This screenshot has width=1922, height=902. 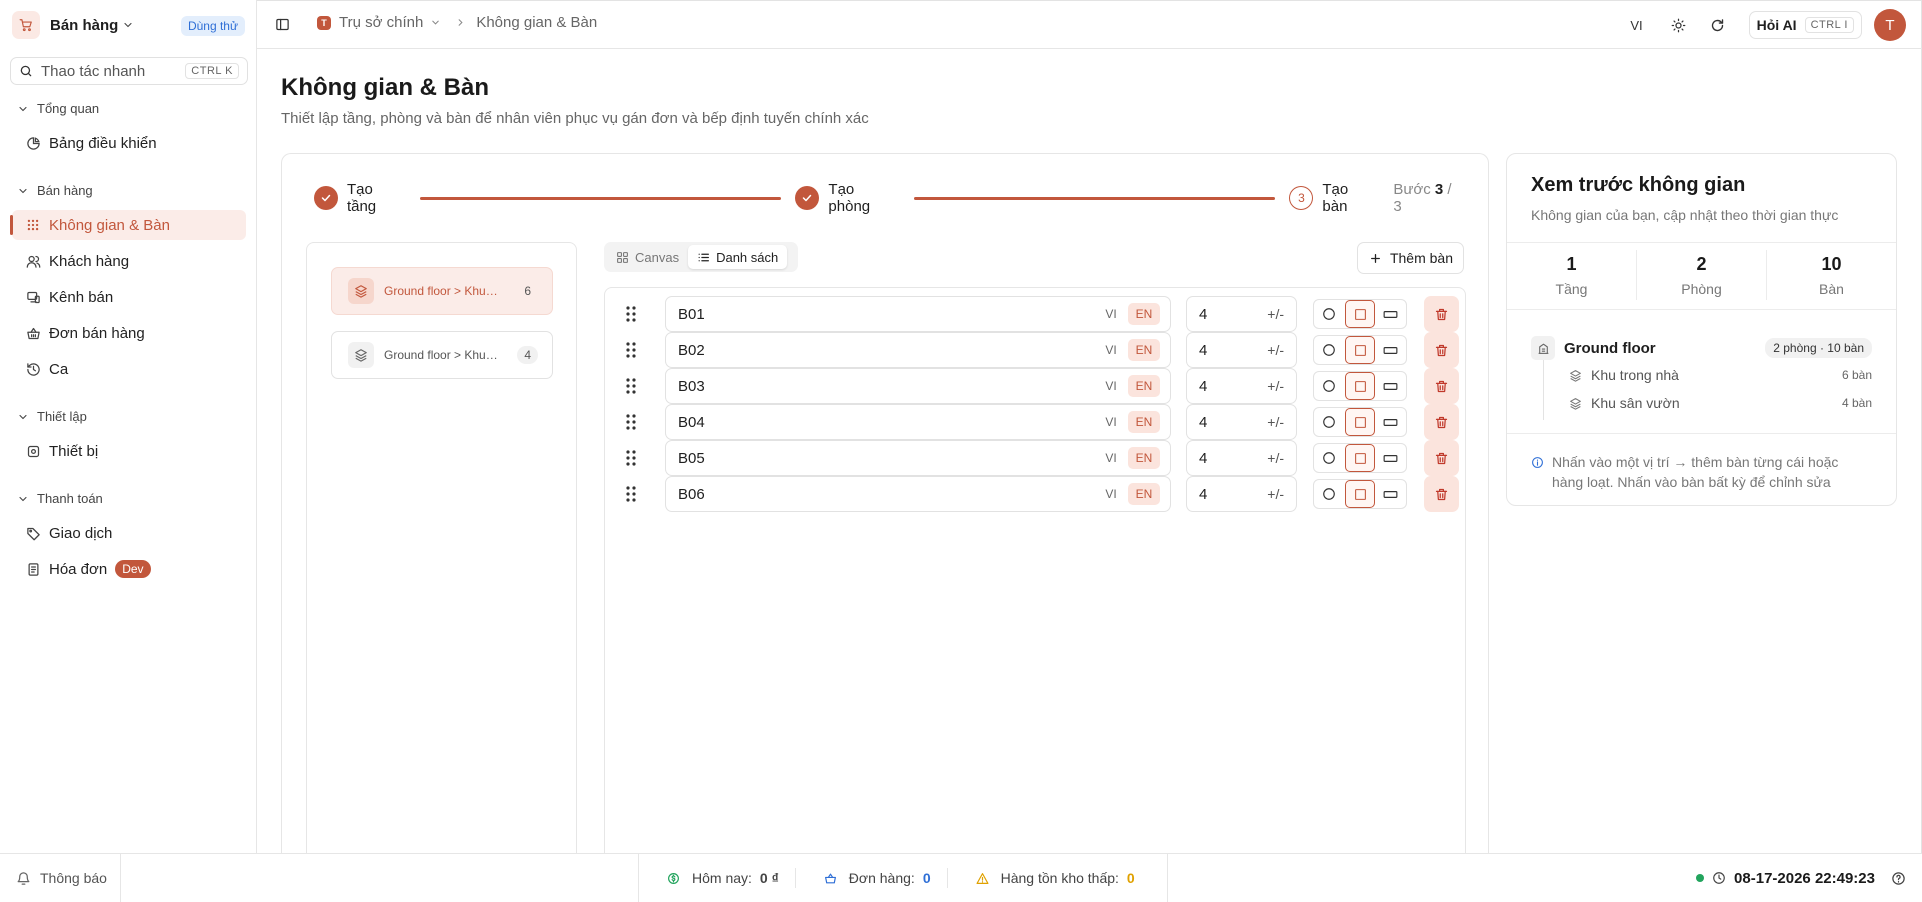 I want to click on brand-switcher: Bán hàng Dùng thử, so click(x=129, y=25).